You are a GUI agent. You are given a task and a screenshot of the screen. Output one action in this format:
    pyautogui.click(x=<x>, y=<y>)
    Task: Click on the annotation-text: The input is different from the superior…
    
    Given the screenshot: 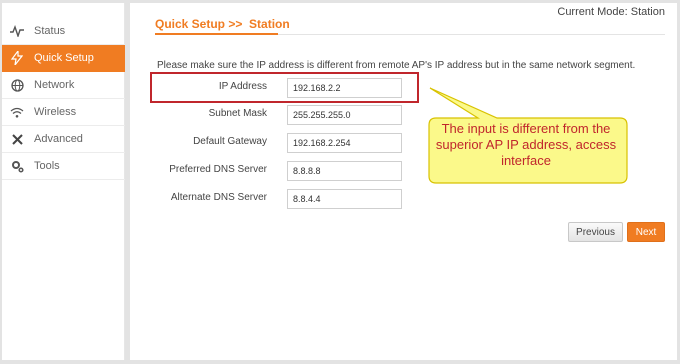 What is the action you would take?
    pyautogui.click(x=526, y=144)
    